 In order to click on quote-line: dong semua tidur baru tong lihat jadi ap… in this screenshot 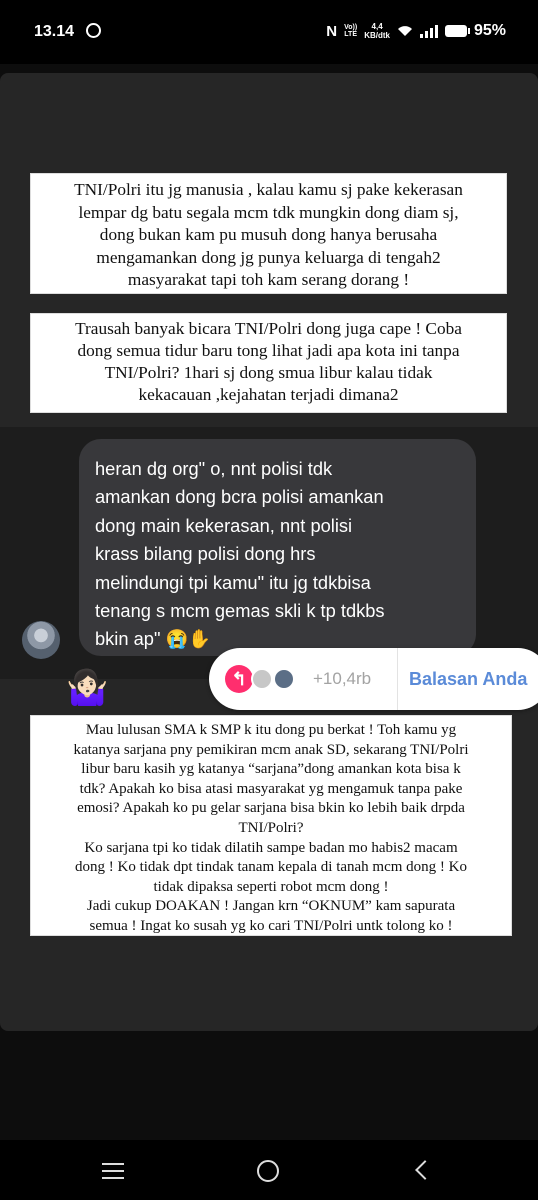, I will do `click(268, 350)`.